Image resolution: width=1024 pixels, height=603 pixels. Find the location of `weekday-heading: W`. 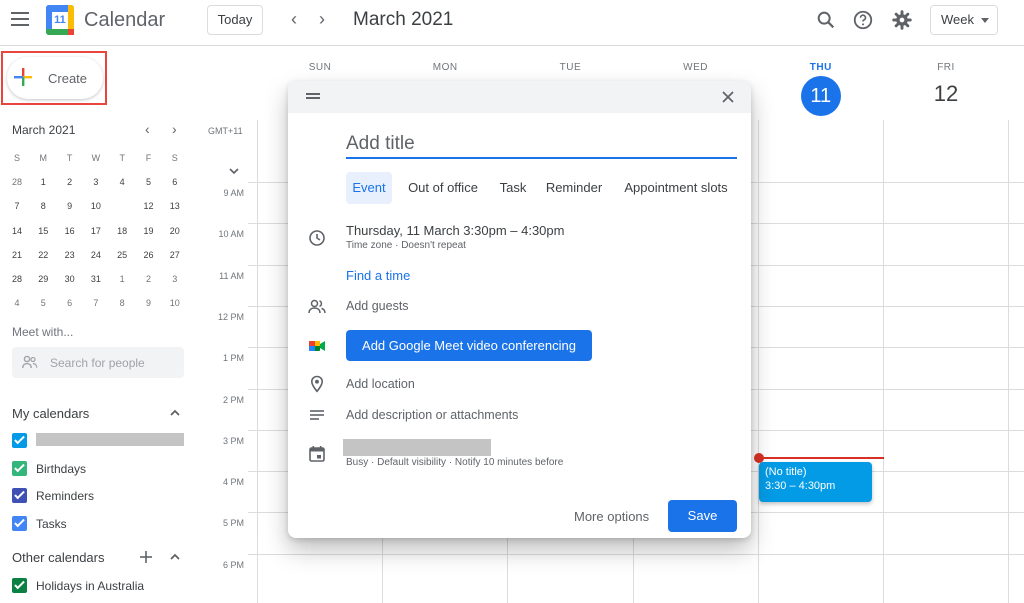

weekday-heading: W is located at coordinates (96, 158).